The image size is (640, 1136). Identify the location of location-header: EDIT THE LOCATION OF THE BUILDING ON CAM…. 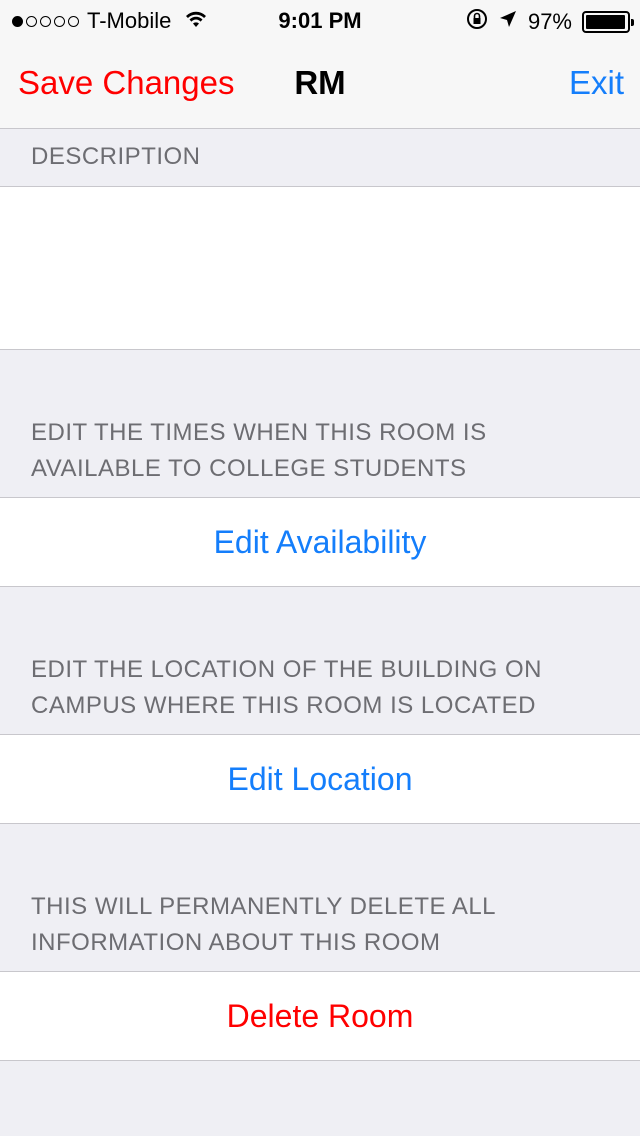
(286, 688).